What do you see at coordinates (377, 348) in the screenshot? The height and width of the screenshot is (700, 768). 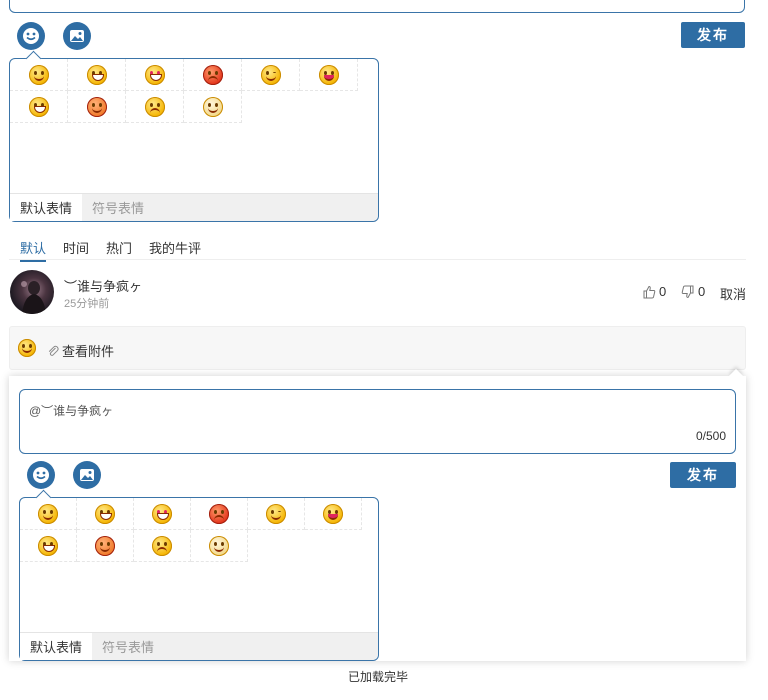 I see `comment-content` at bounding box center [377, 348].